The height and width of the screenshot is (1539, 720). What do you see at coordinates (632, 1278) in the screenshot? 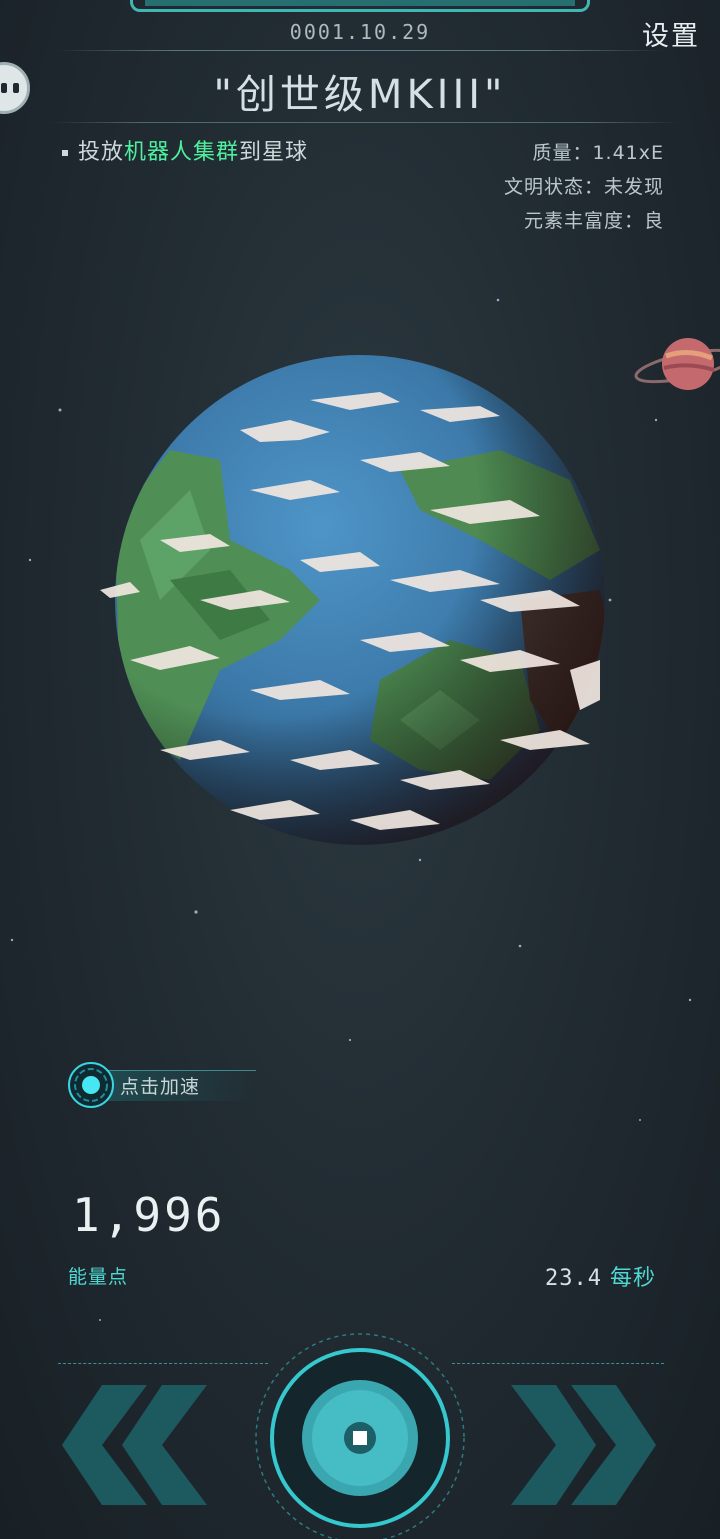
I see `energy-rate-unit: 每秒` at bounding box center [632, 1278].